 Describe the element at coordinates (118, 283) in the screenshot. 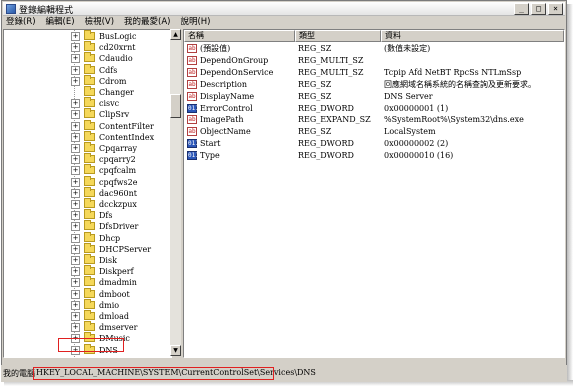

I see `tree-item-label: dmadmin` at that location.